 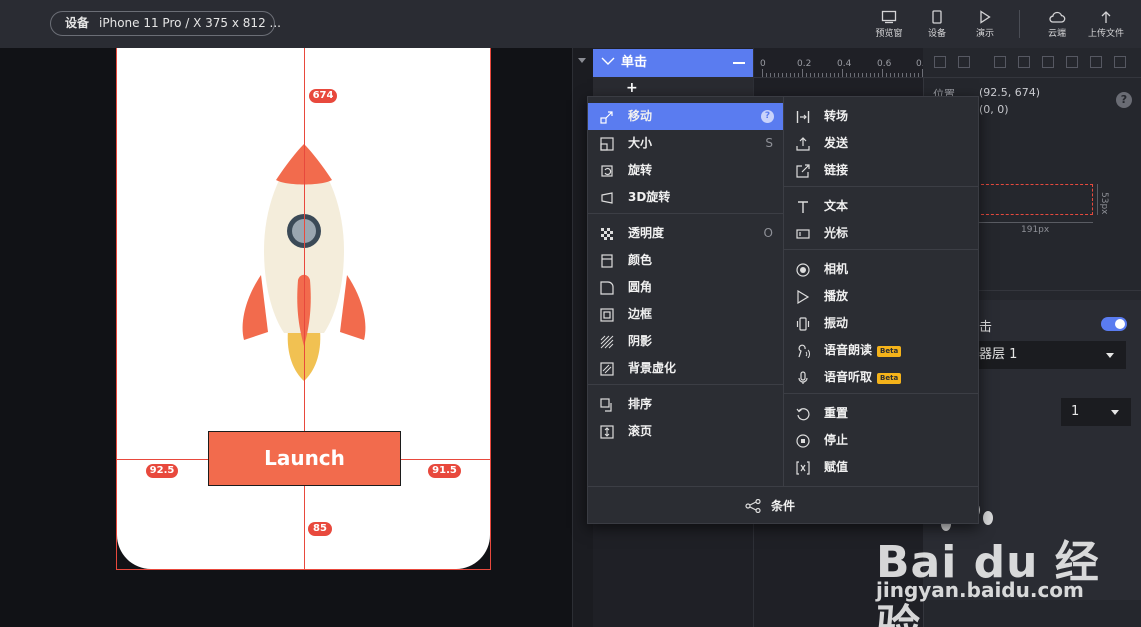 I want to click on menu-item-background-blur: 背景虚化, so click(x=685, y=368).